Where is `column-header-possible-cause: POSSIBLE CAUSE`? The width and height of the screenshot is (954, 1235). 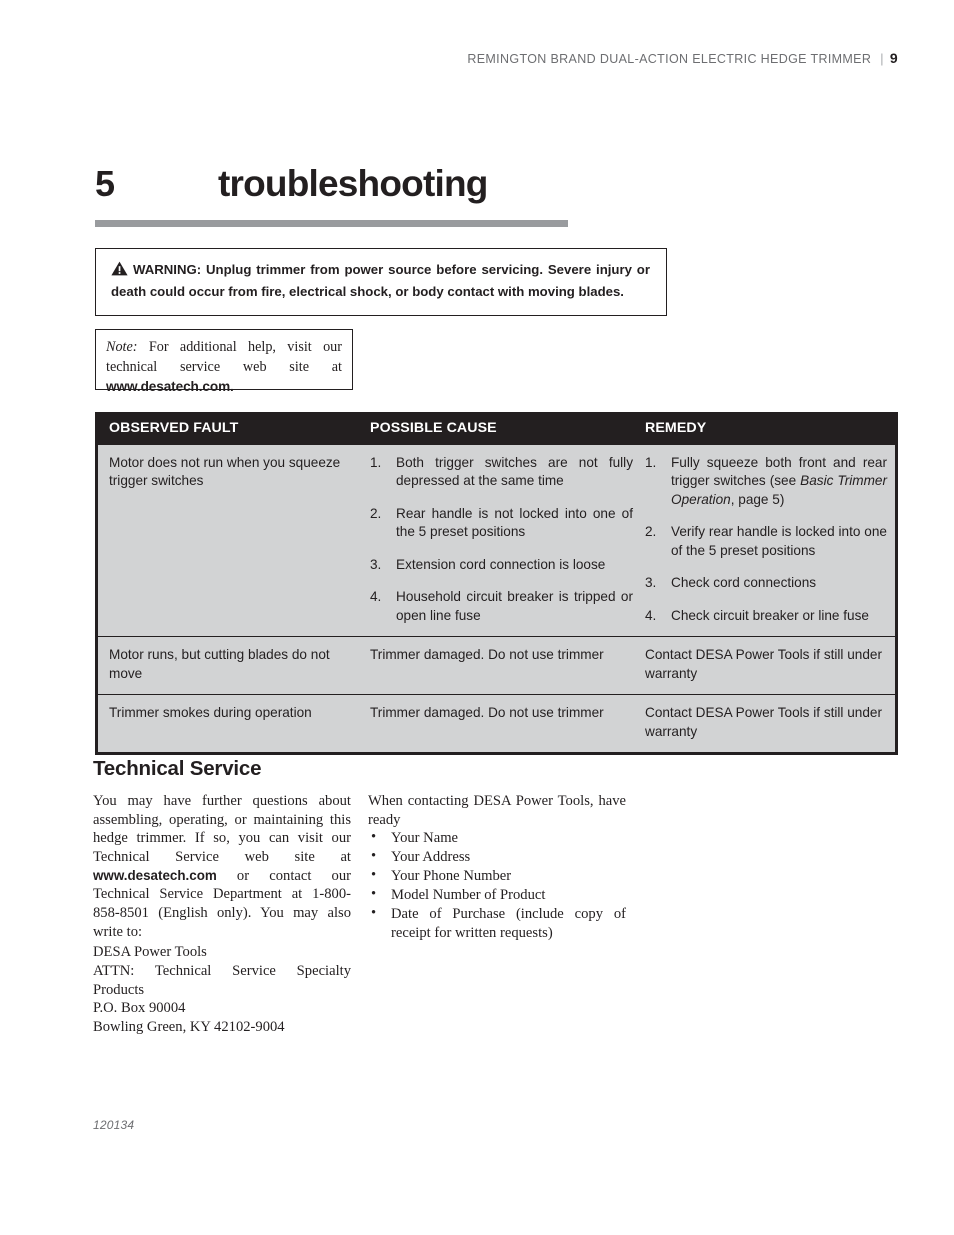 column-header-possible-cause: POSSIBLE CAUSE is located at coordinates (433, 428).